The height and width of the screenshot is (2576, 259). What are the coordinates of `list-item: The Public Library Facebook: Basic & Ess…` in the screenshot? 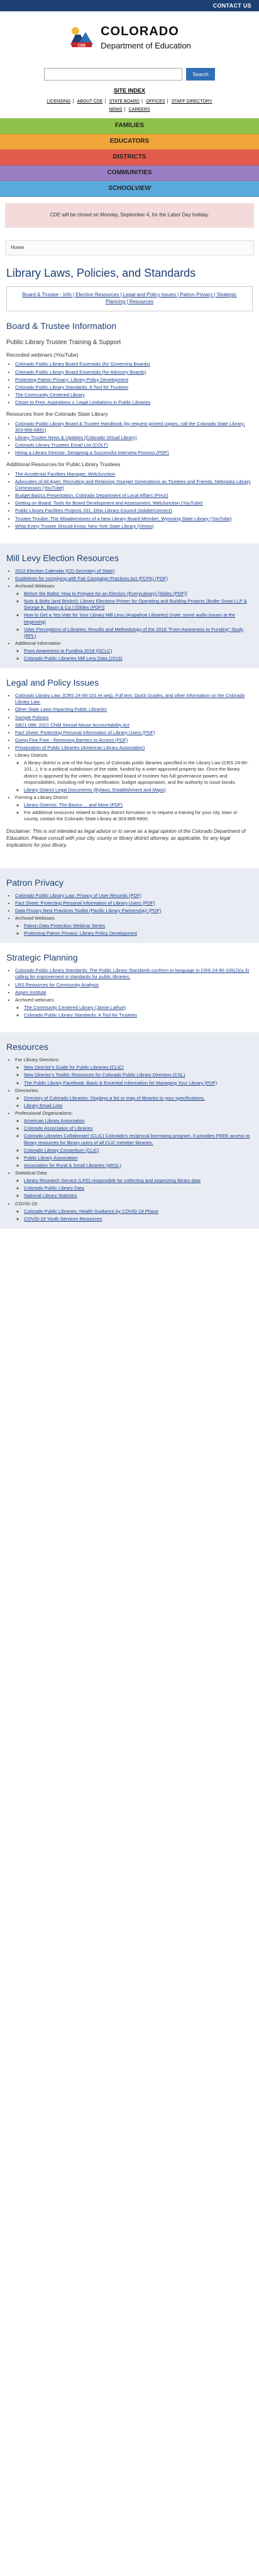 It's located at (138, 1083).